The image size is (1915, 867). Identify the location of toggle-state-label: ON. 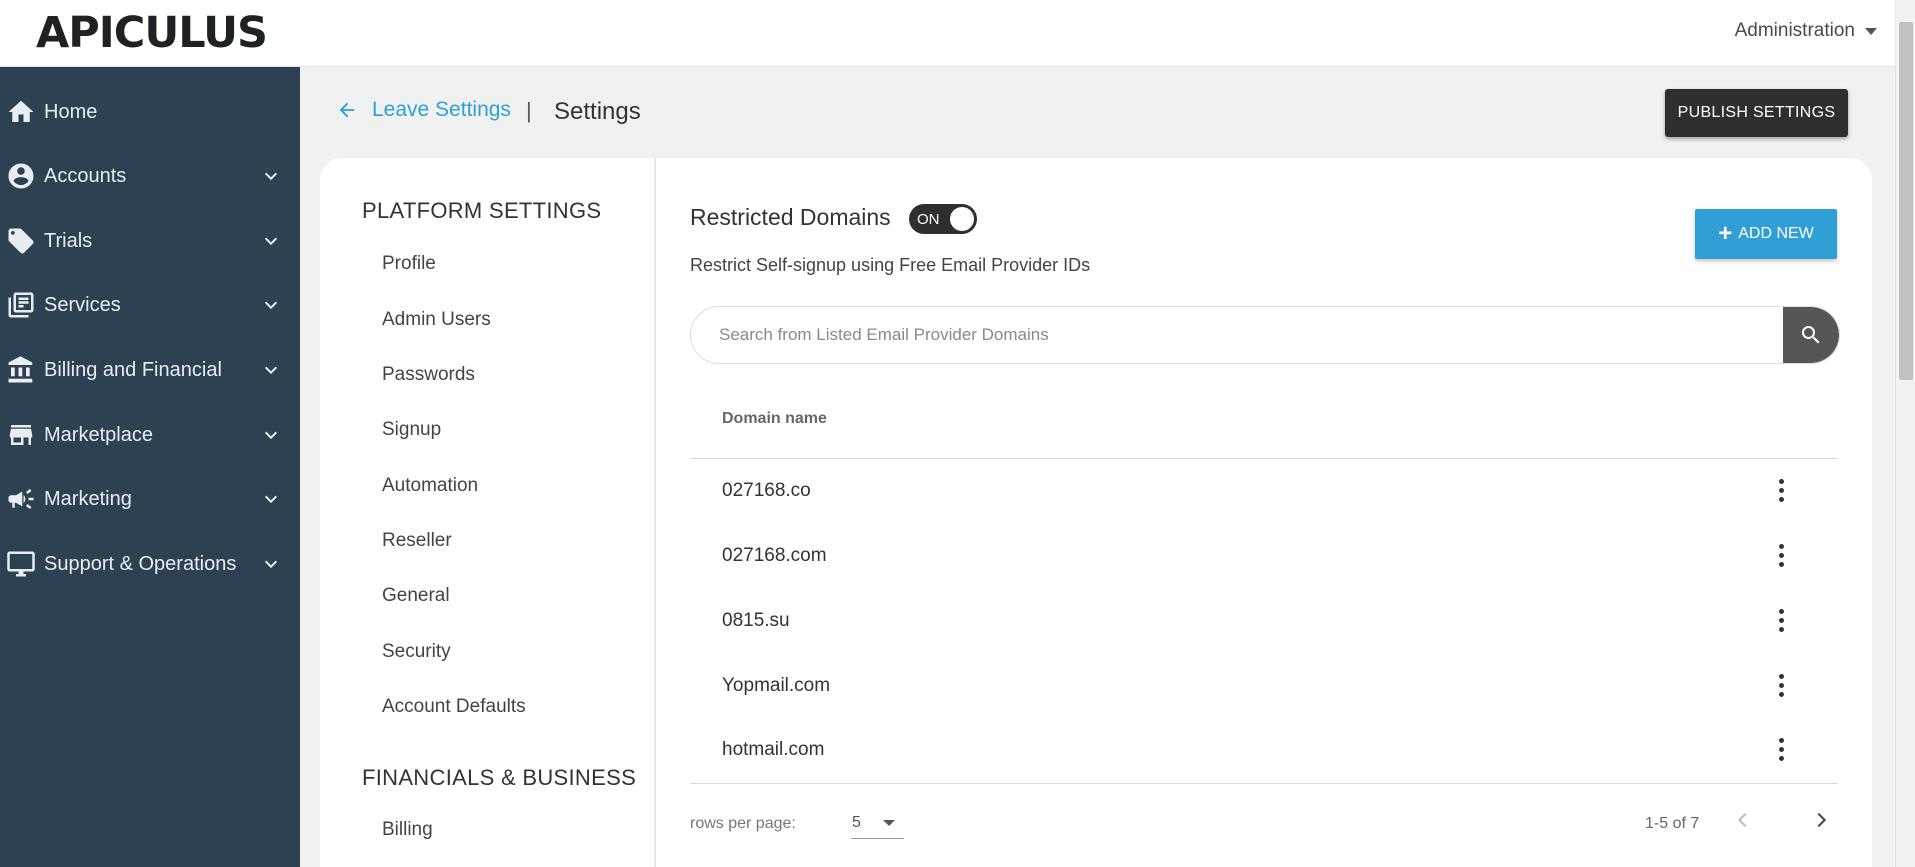
(928, 219).